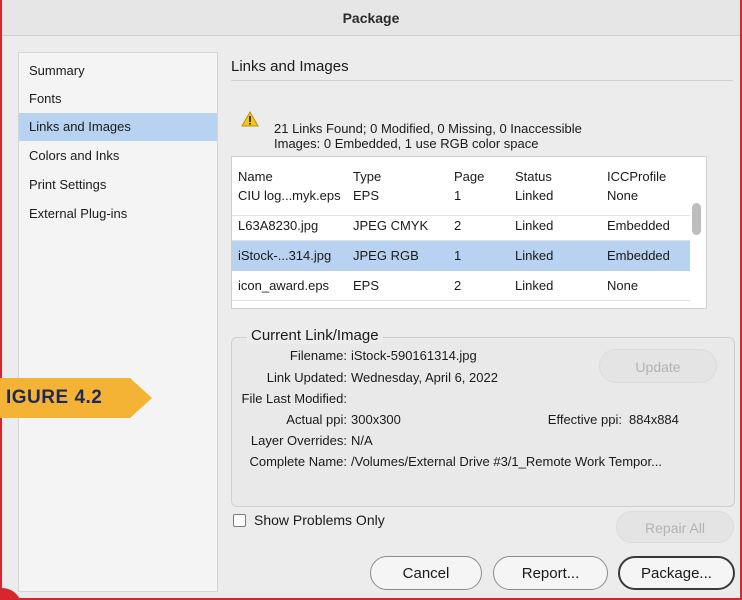 The height and width of the screenshot is (600, 742). What do you see at coordinates (696, 219) in the screenshot?
I see `scrollbar-thumb` at bounding box center [696, 219].